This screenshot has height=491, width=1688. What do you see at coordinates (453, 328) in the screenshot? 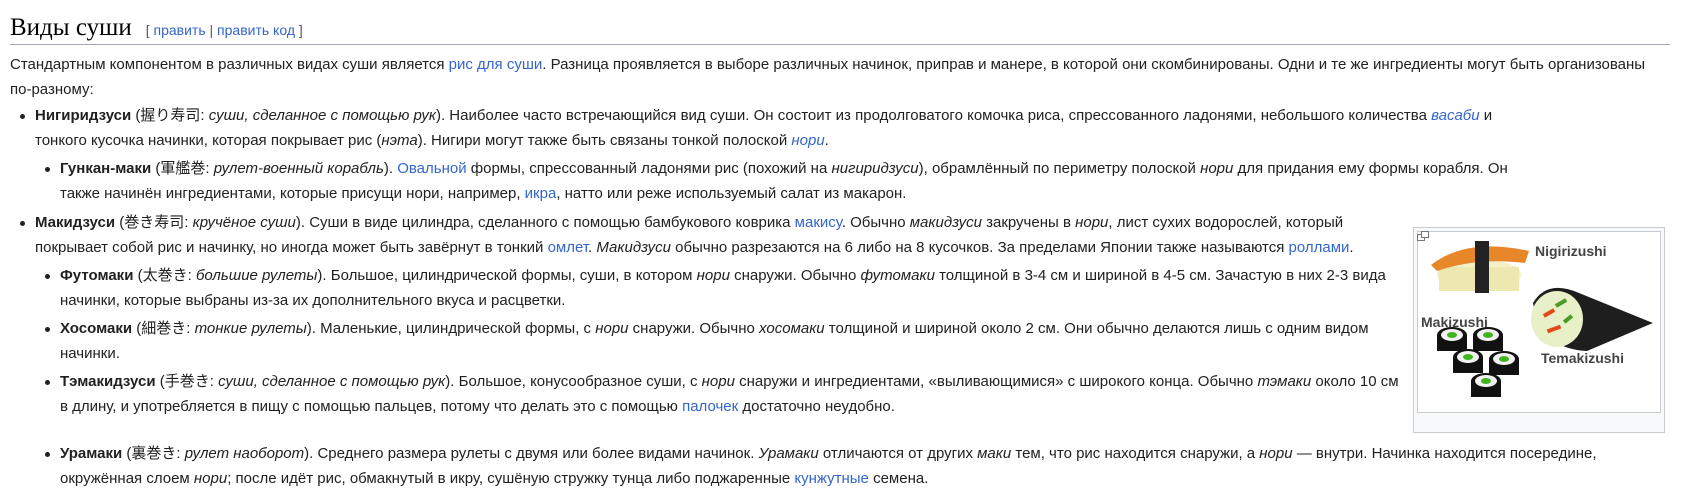
I see `item-text: . Маленькие, цилиндрической формы, с` at bounding box center [453, 328].